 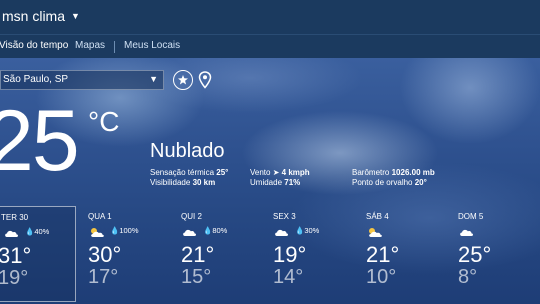 What do you see at coordinates (90, 45) in the screenshot?
I see `tab-mapas: Mapas` at bounding box center [90, 45].